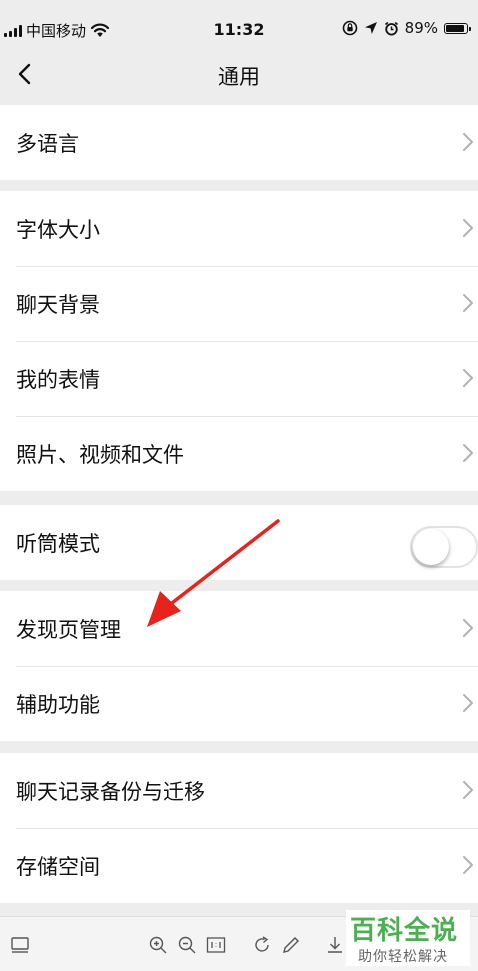 Image resolution: width=478 pixels, height=971 pixels. I want to click on row-storage-space: 存储空间, so click(239, 865).